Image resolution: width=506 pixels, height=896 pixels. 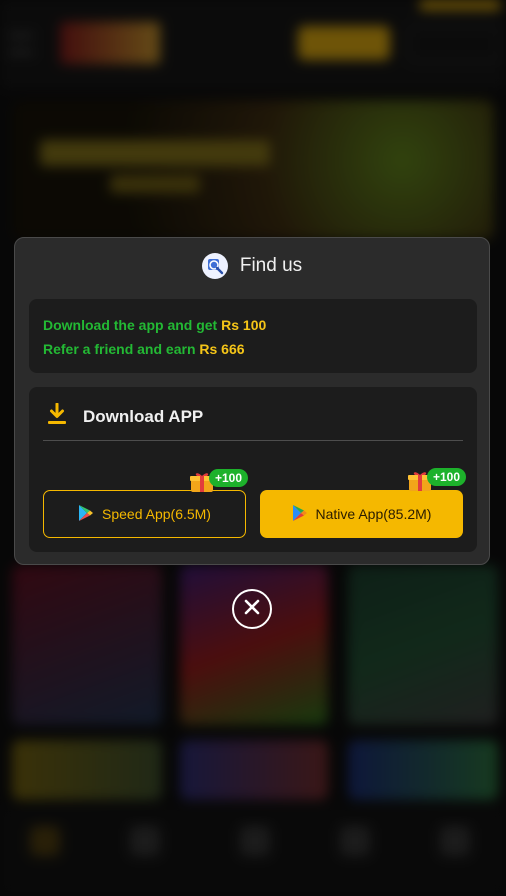 What do you see at coordinates (222, 349) in the screenshot?
I see `promo-refer-value: Rs 666` at bounding box center [222, 349].